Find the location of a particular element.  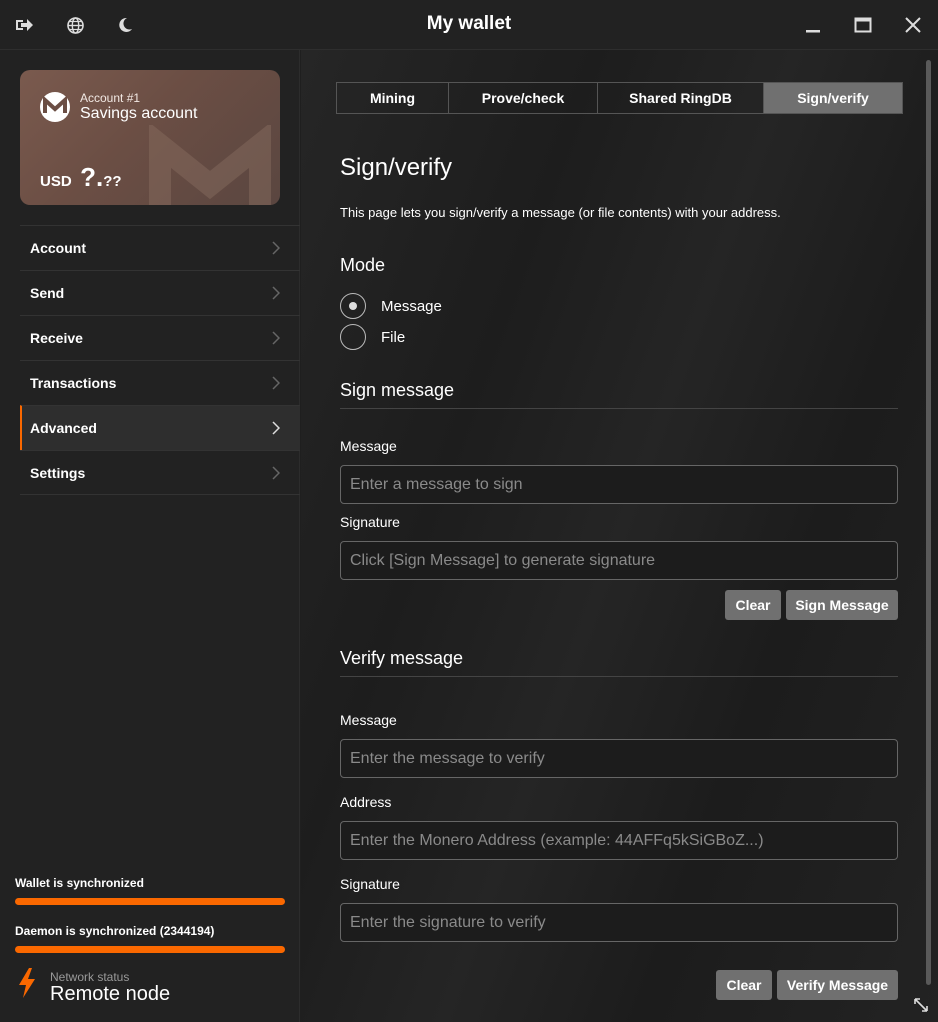

logout-icon is located at coordinates (25, 25).